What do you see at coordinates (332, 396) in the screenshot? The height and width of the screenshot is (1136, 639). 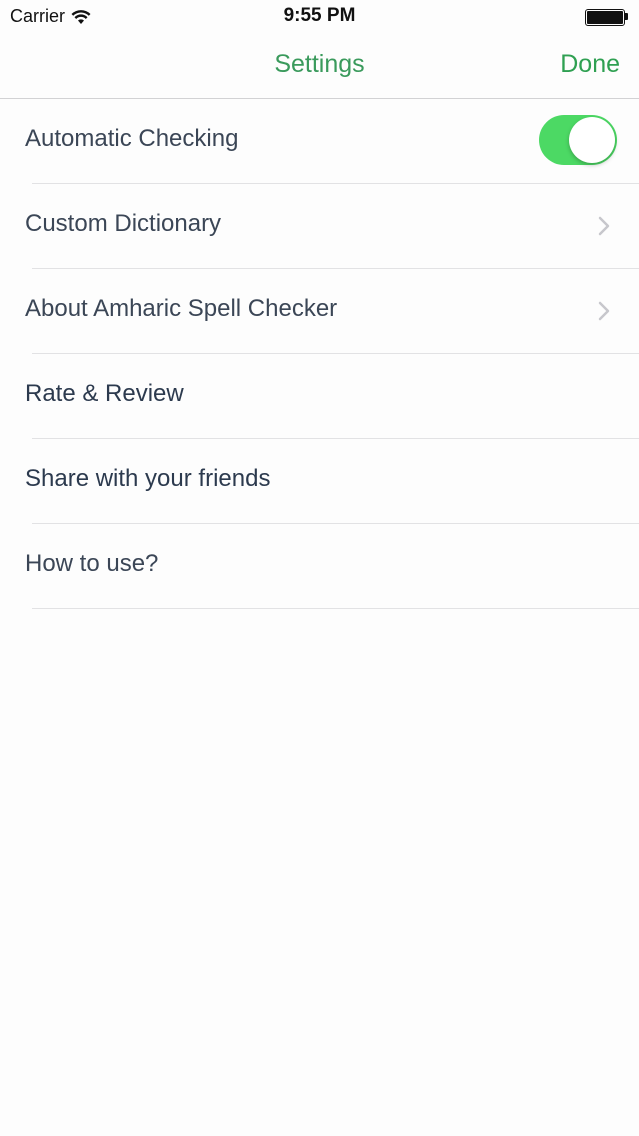 I see `settings-row-rate-review: Rate & Review` at bounding box center [332, 396].